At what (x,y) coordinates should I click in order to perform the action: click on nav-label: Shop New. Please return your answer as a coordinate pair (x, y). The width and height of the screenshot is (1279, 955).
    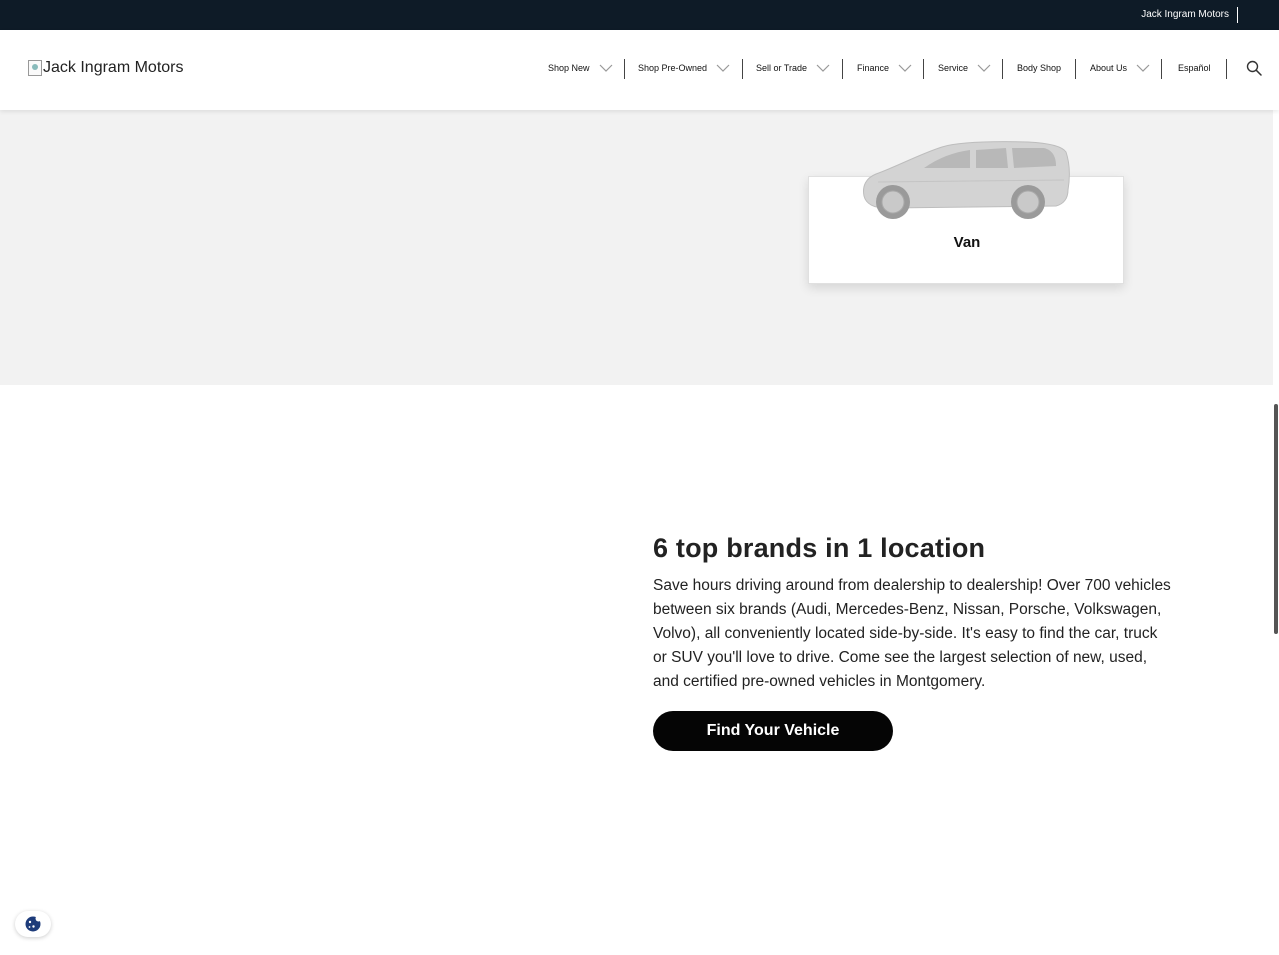
    Looking at the image, I should click on (569, 68).